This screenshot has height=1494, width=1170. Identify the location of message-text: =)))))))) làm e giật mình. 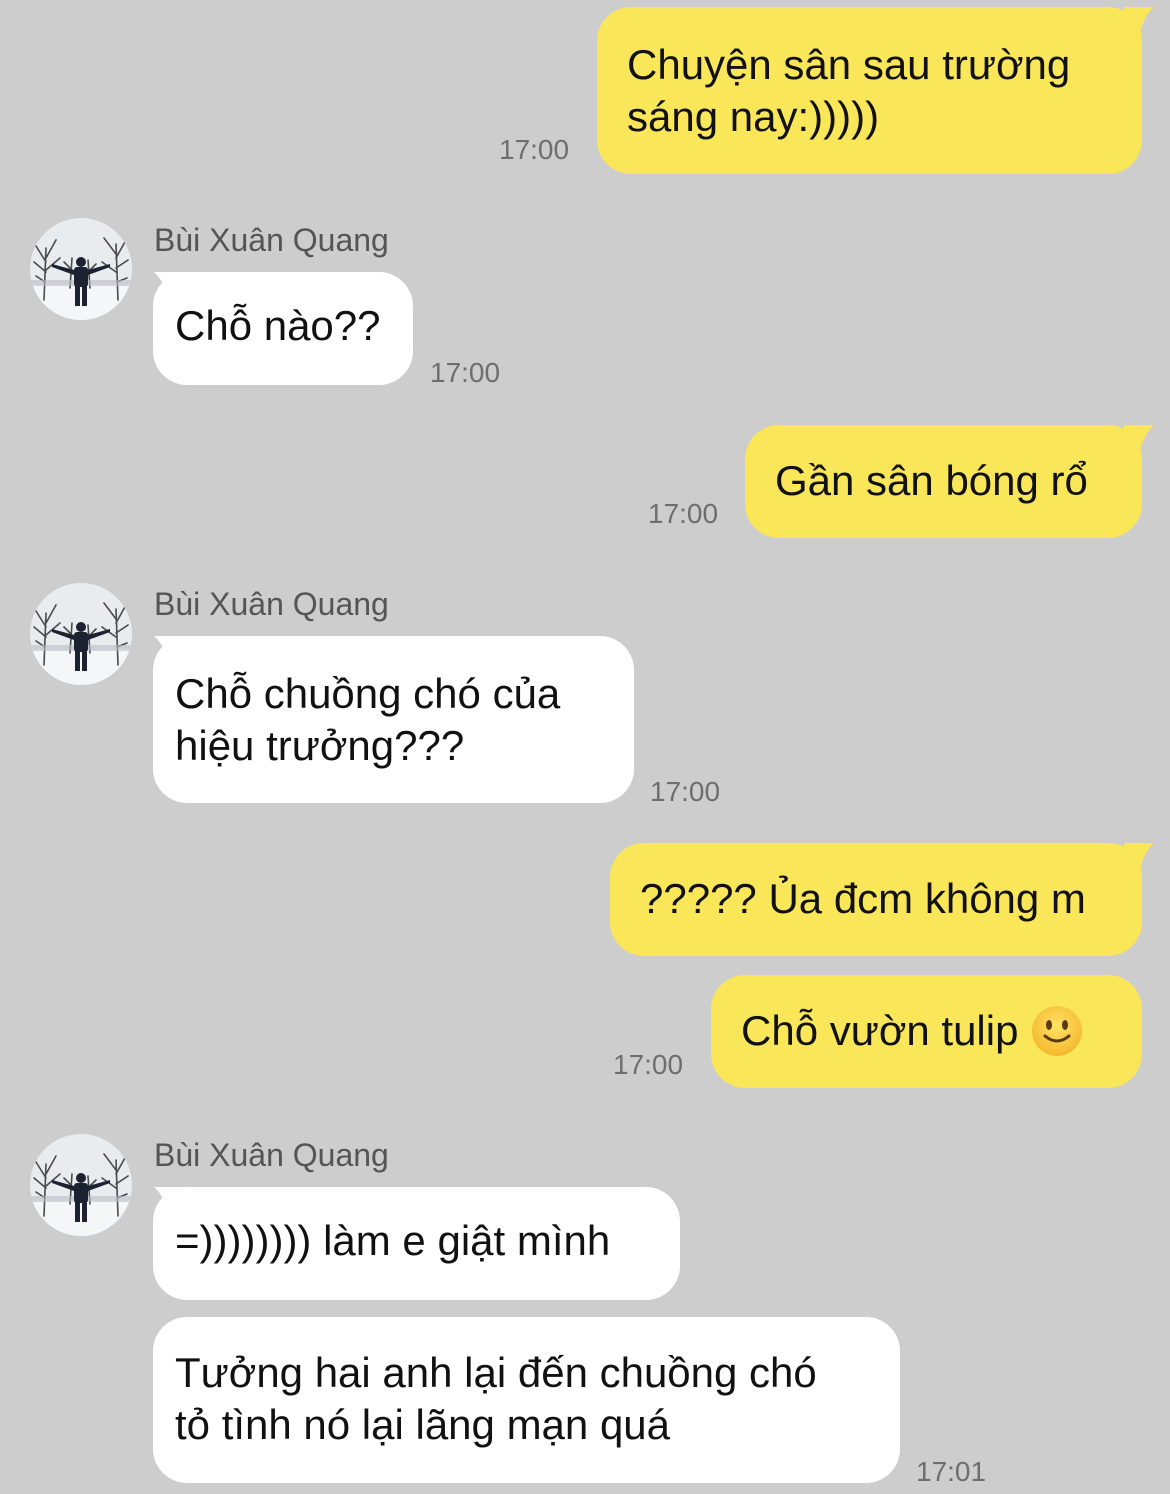
(393, 1240).